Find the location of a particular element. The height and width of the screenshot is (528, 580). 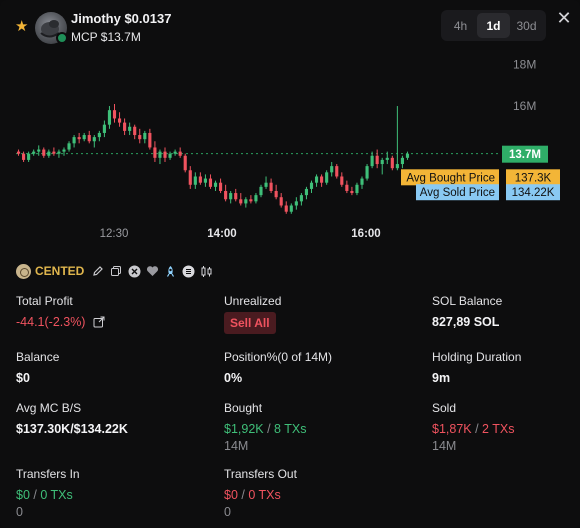

transfers-in-tokens: 0 is located at coordinates (19, 512).